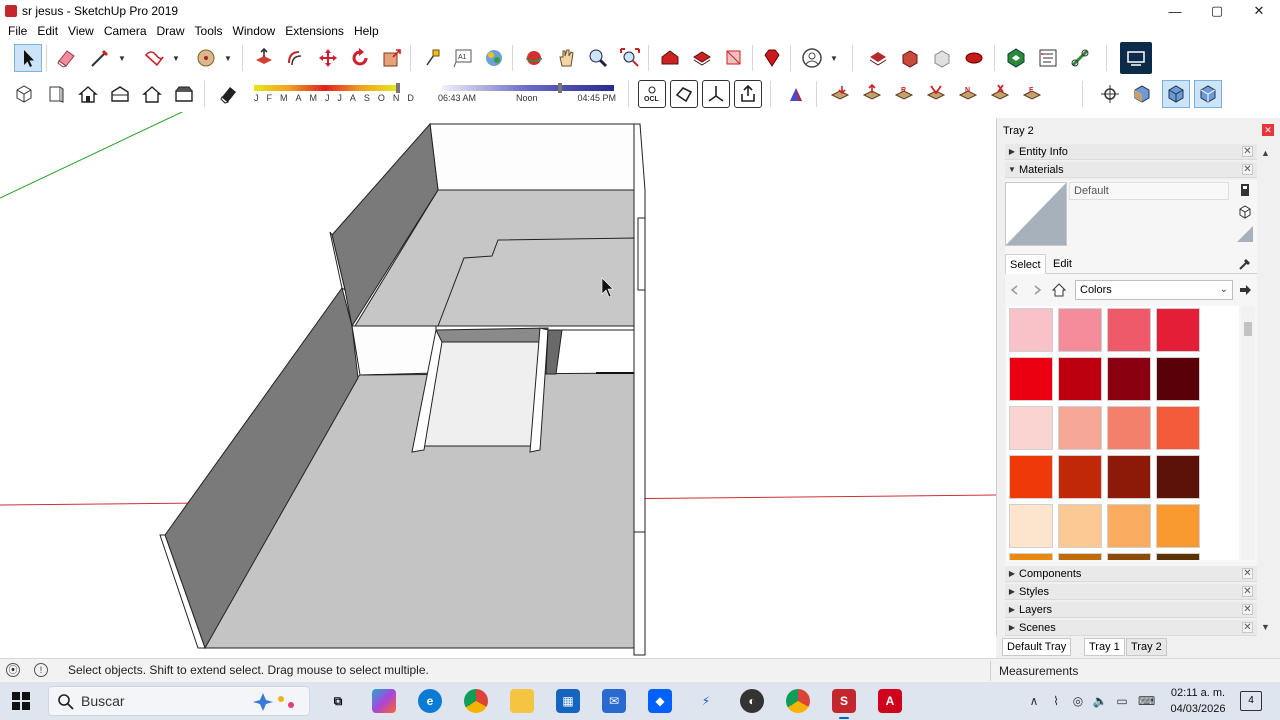 This screenshot has height=720, width=1280. Describe the element at coordinates (1104, 647) in the screenshot. I see `tab-tray-1: Tray 1` at that location.